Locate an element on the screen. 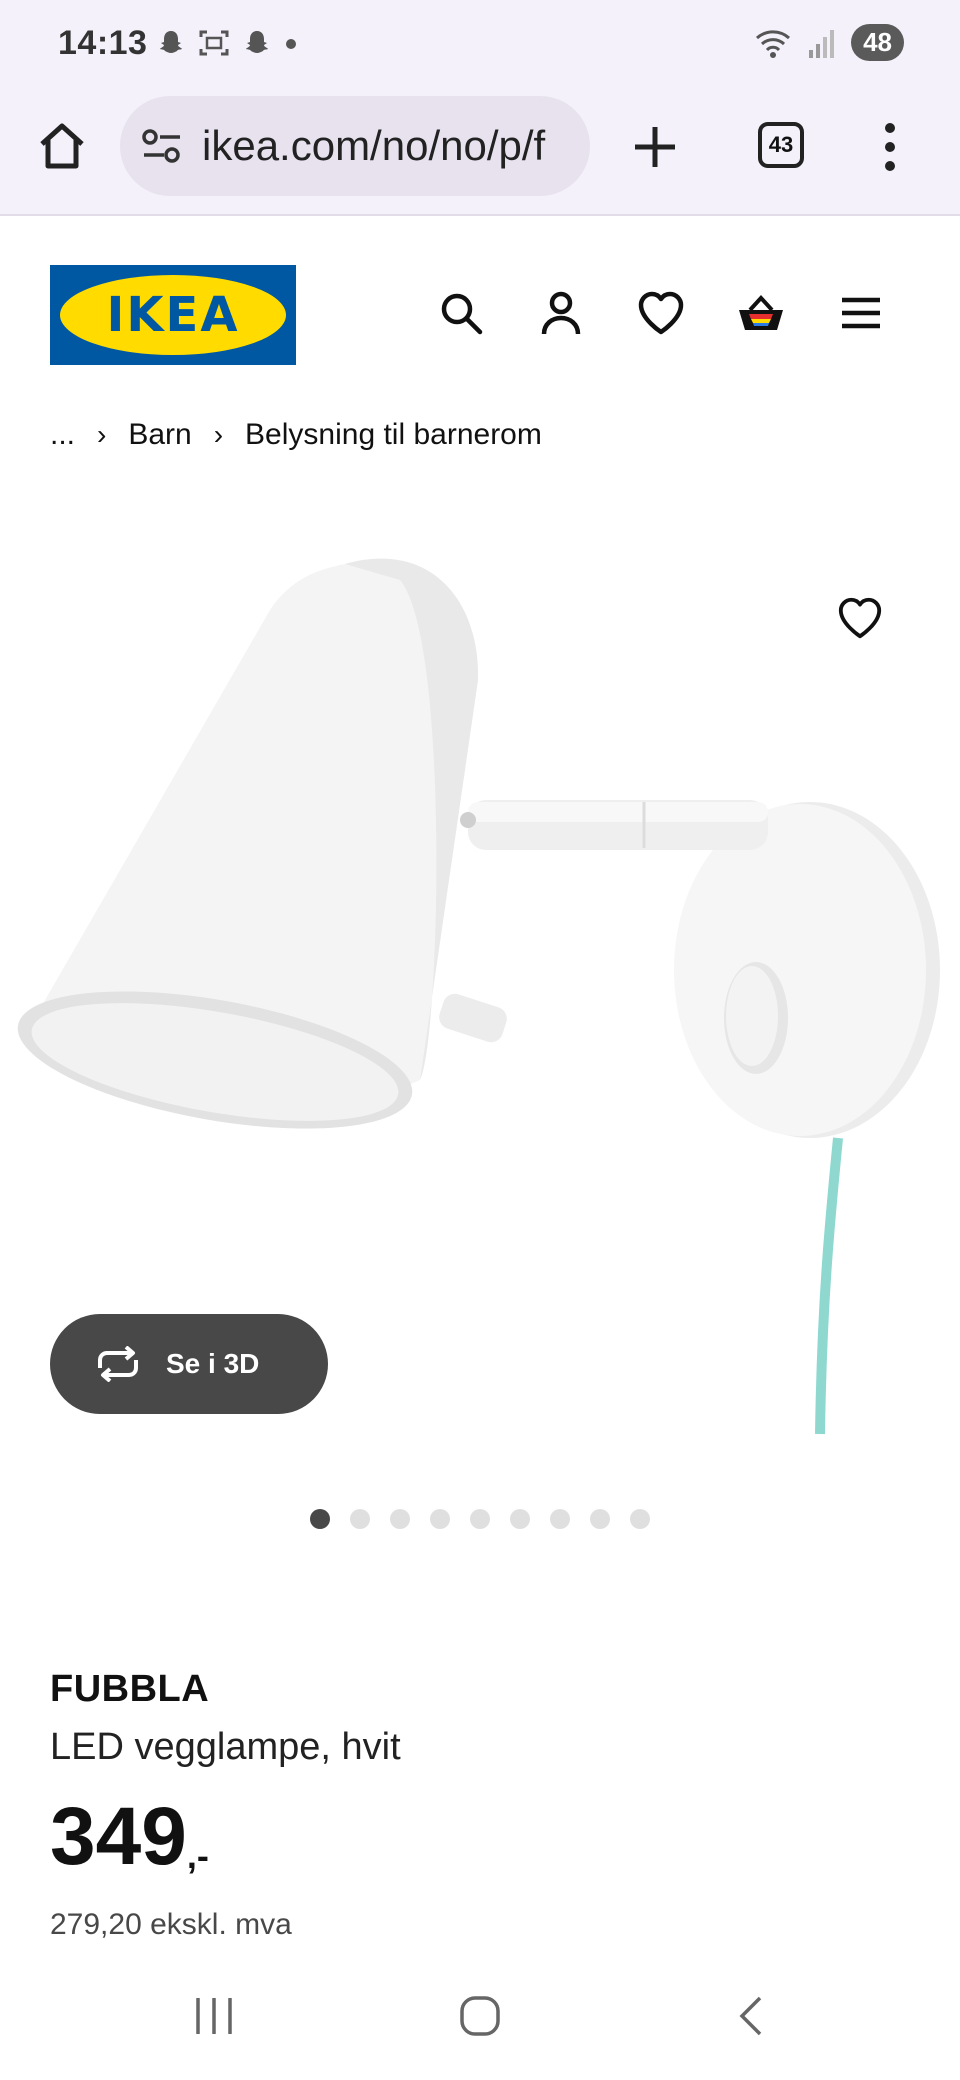  back-icon is located at coordinates (752, 2016).